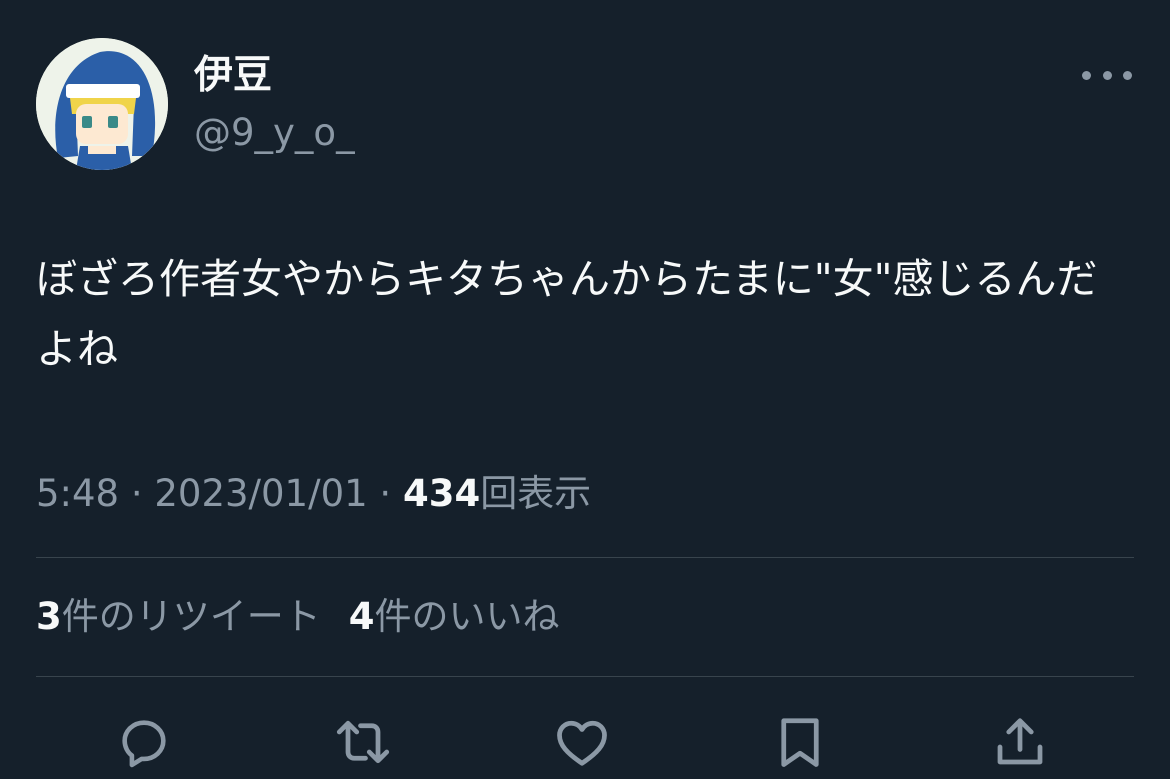 This screenshot has height=779, width=1170. I want to click on bookmark-icon, so click(800, 742).